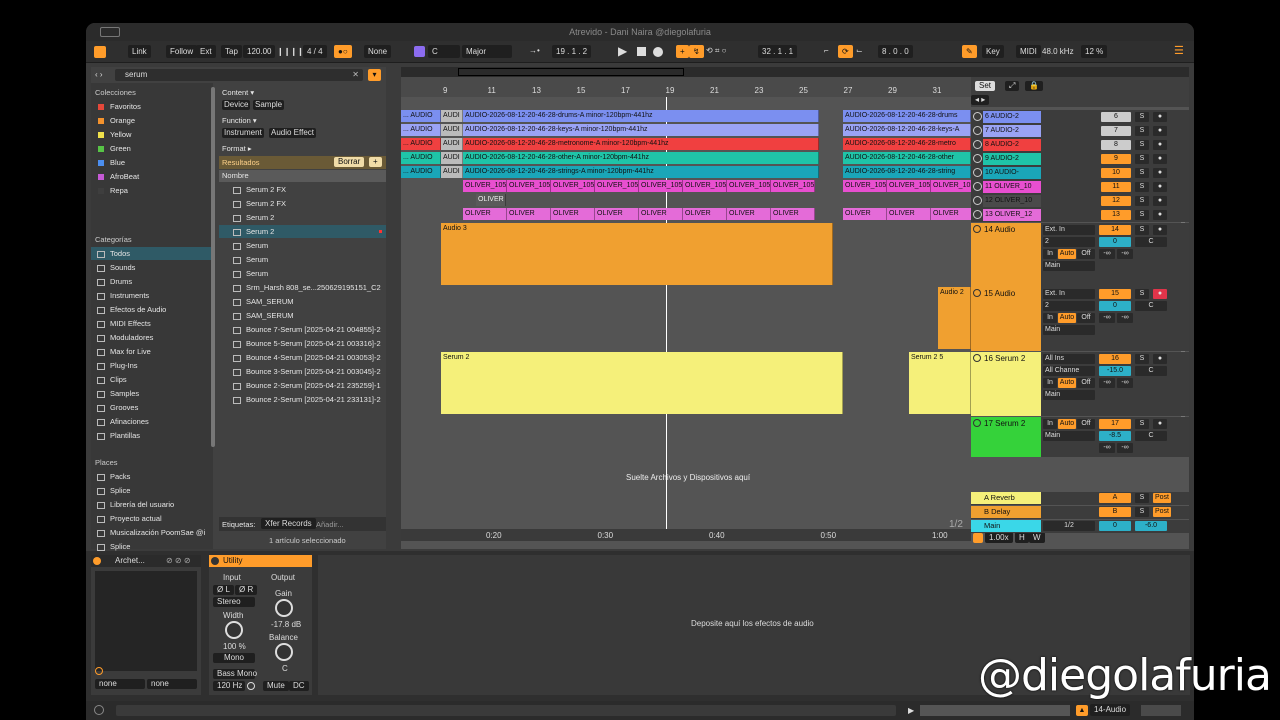 Image resolution: width=1280 pixels, height=720 pixels. I want to click on set-button: Set, so click(985, 86).